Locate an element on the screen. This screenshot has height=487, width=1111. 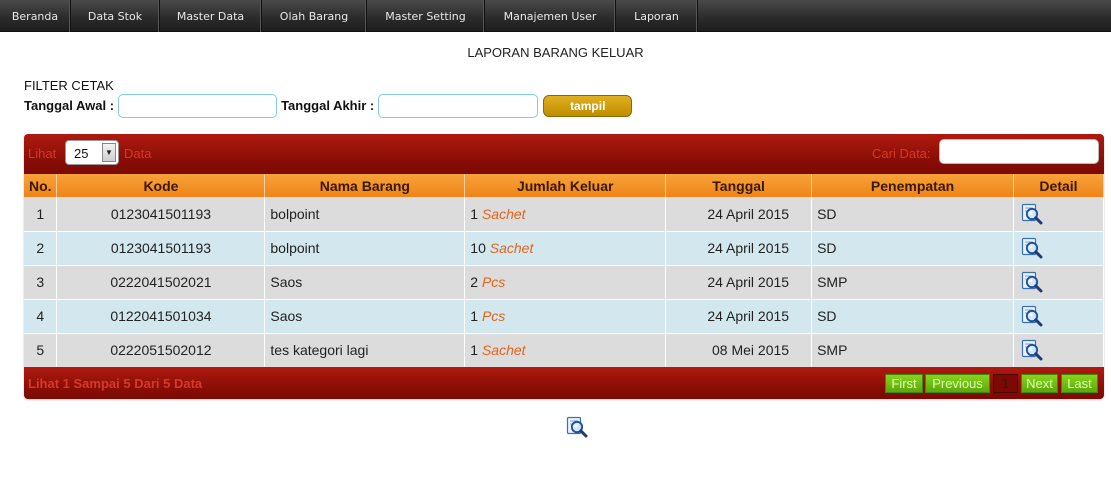
cell-no: 2 is located at coordinates (41, 248).